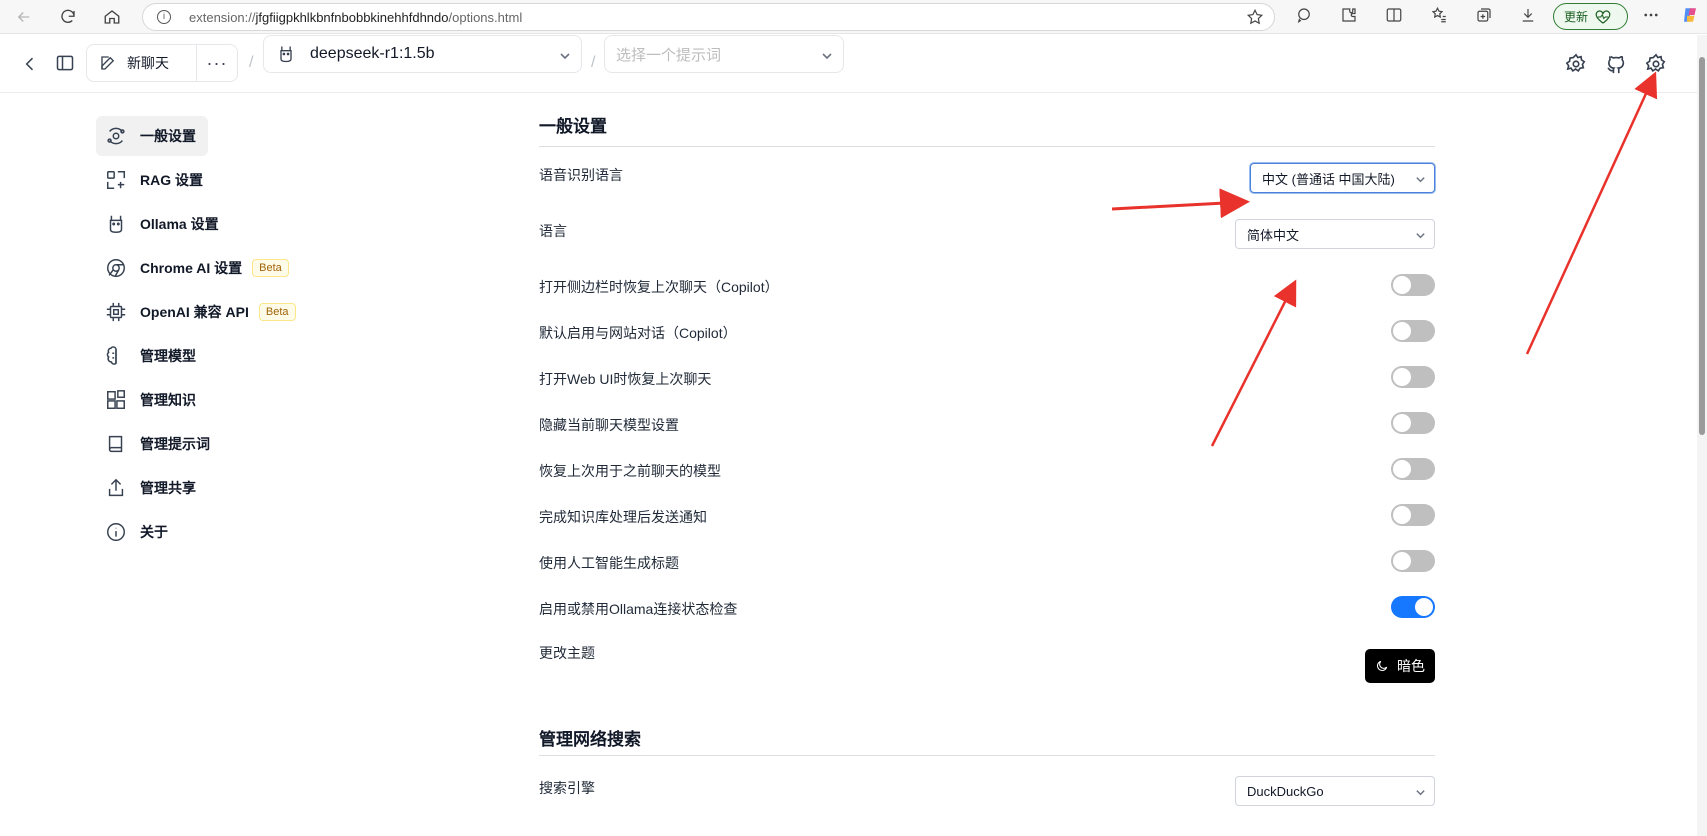  Describe the element at coordinates (372, 53) in the screenshot. I see `model-value: deepseek-r1:1.5b` at that location.